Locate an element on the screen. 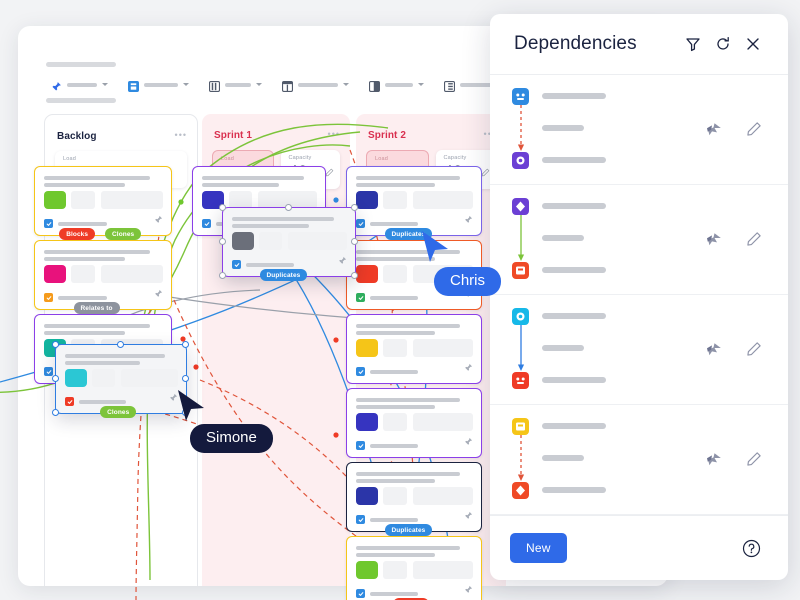  toolbar-split-filter is located at coordinates (396, 84).